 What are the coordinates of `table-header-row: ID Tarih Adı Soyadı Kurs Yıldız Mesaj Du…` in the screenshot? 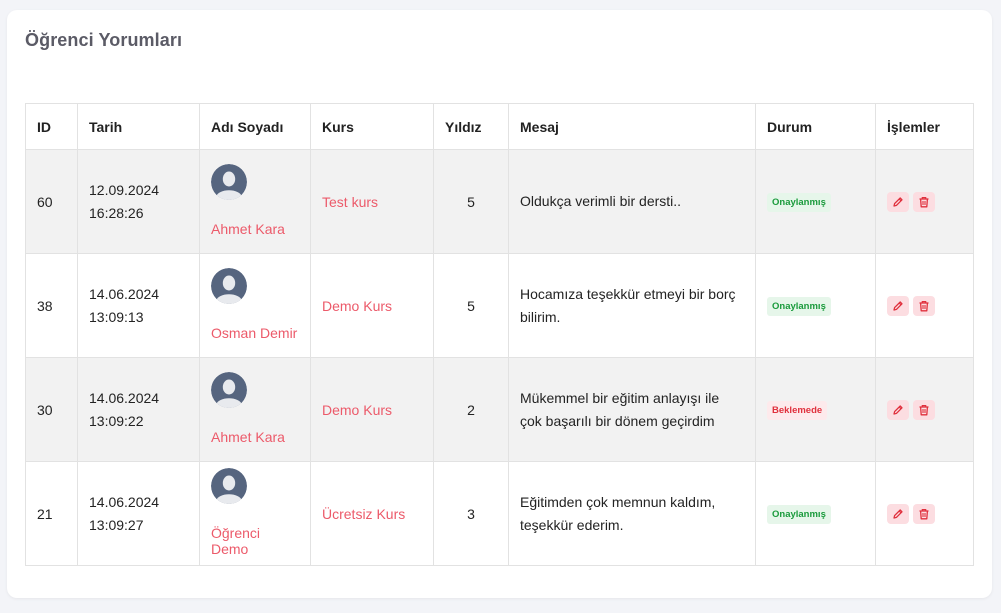 It's located at (499, 126).